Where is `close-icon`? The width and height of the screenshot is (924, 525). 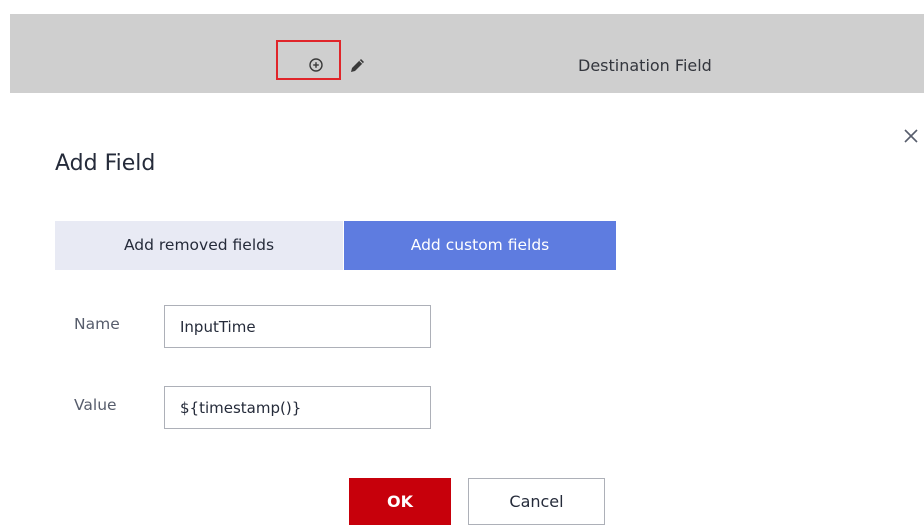 close-icon is located at coordinates (911, 136).